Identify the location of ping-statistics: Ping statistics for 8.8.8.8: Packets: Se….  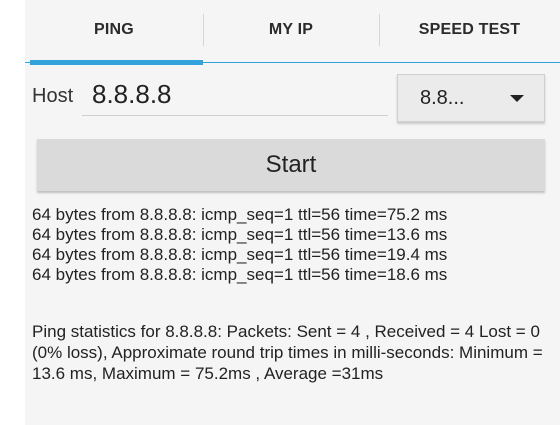
(287, 352).